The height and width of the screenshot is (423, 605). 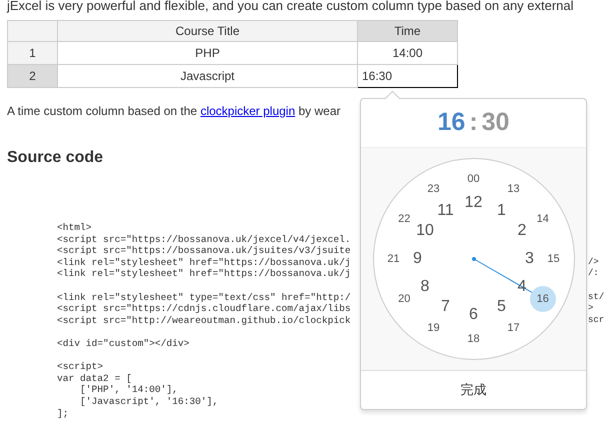 What do you see at coordinates (553, 259) in the screenshot?
I see `clock-tick: 15` at bounding box center [553, 259].